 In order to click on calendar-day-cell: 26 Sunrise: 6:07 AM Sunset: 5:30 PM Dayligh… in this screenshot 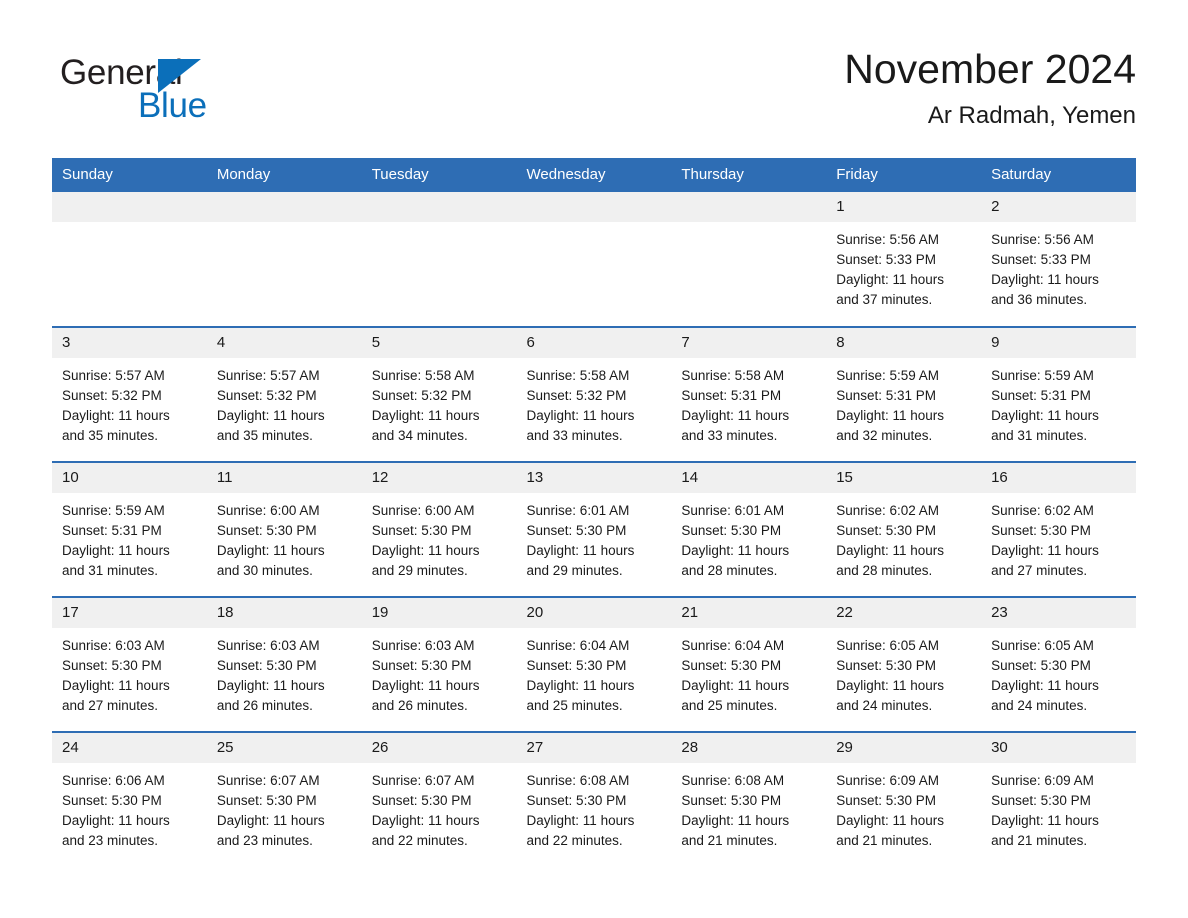, I will do `click(439, 799)`.